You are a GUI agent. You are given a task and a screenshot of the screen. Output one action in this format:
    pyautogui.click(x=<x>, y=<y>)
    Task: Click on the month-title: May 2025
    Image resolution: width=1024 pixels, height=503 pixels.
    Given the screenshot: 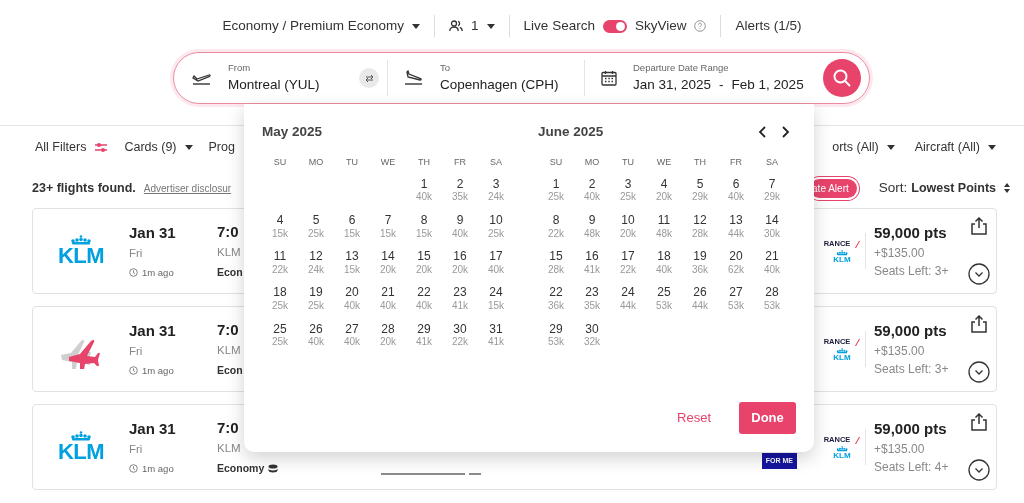 What is the action you would take?
    pyautogui.click(x=292, y=131)
    